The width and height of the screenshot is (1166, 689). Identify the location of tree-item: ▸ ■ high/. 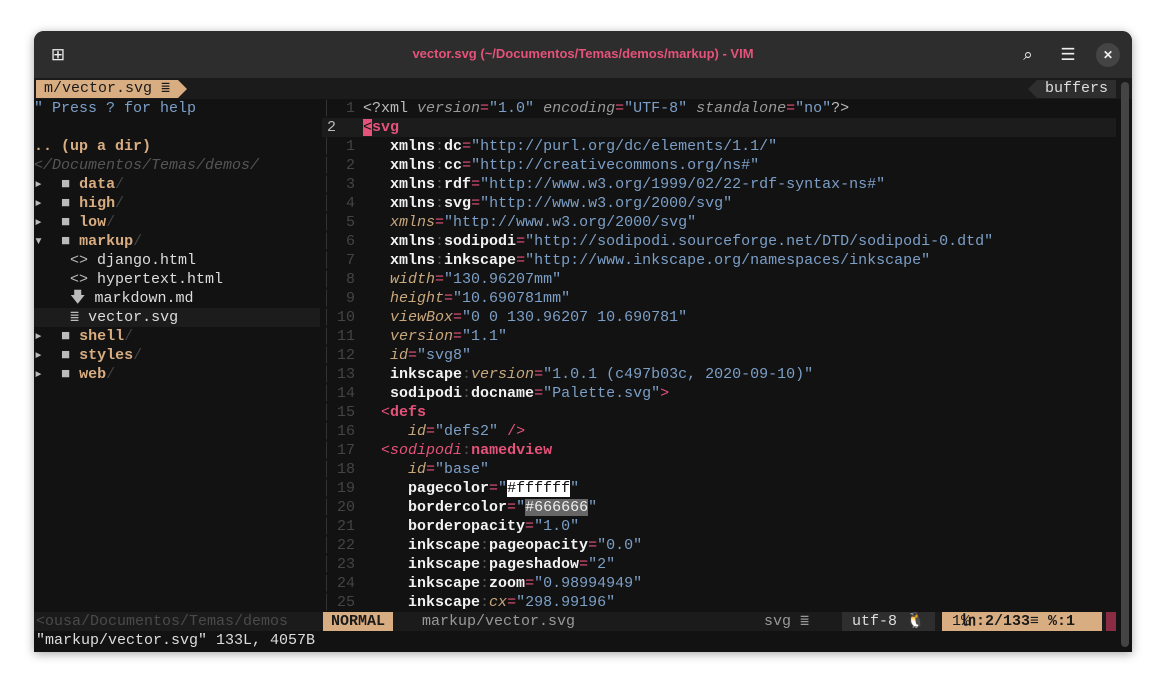
(177, 203).